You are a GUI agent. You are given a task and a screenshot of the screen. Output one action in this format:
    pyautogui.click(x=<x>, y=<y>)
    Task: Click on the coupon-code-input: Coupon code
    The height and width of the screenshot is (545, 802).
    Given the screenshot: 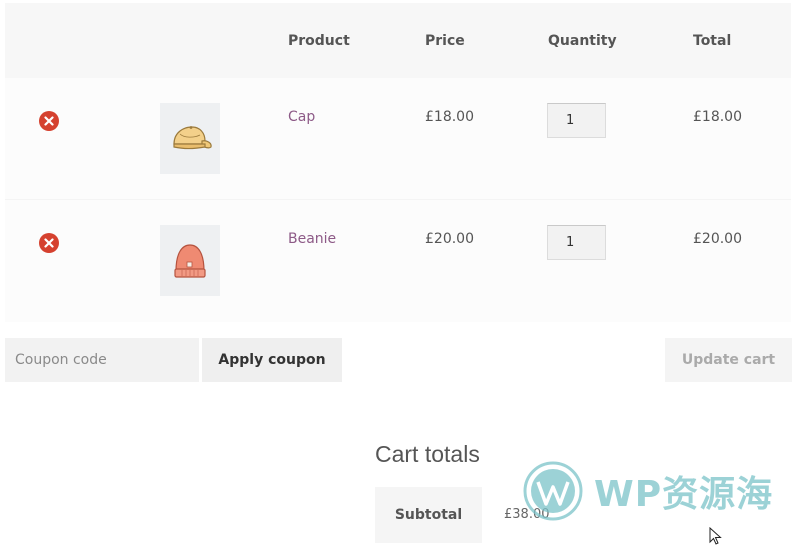 What is the action you would take?
    pyautogui.click(x=102, y=360)
    